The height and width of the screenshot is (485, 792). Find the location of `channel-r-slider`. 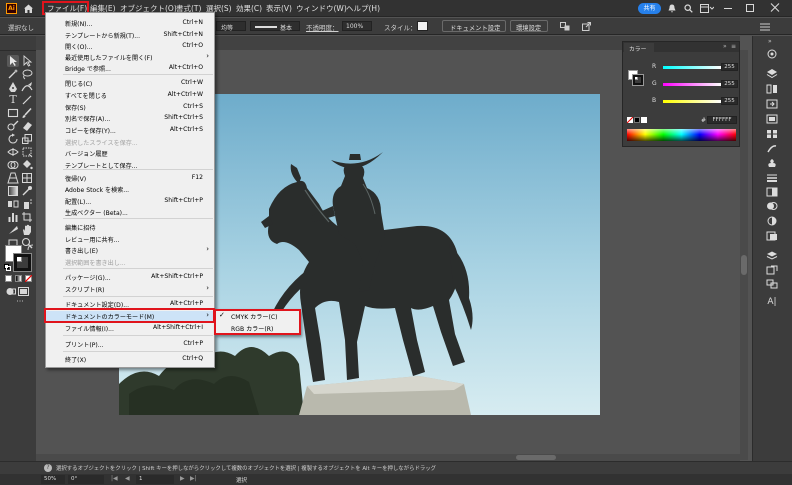

channel-r-slider is located at coordinates (692, 67).